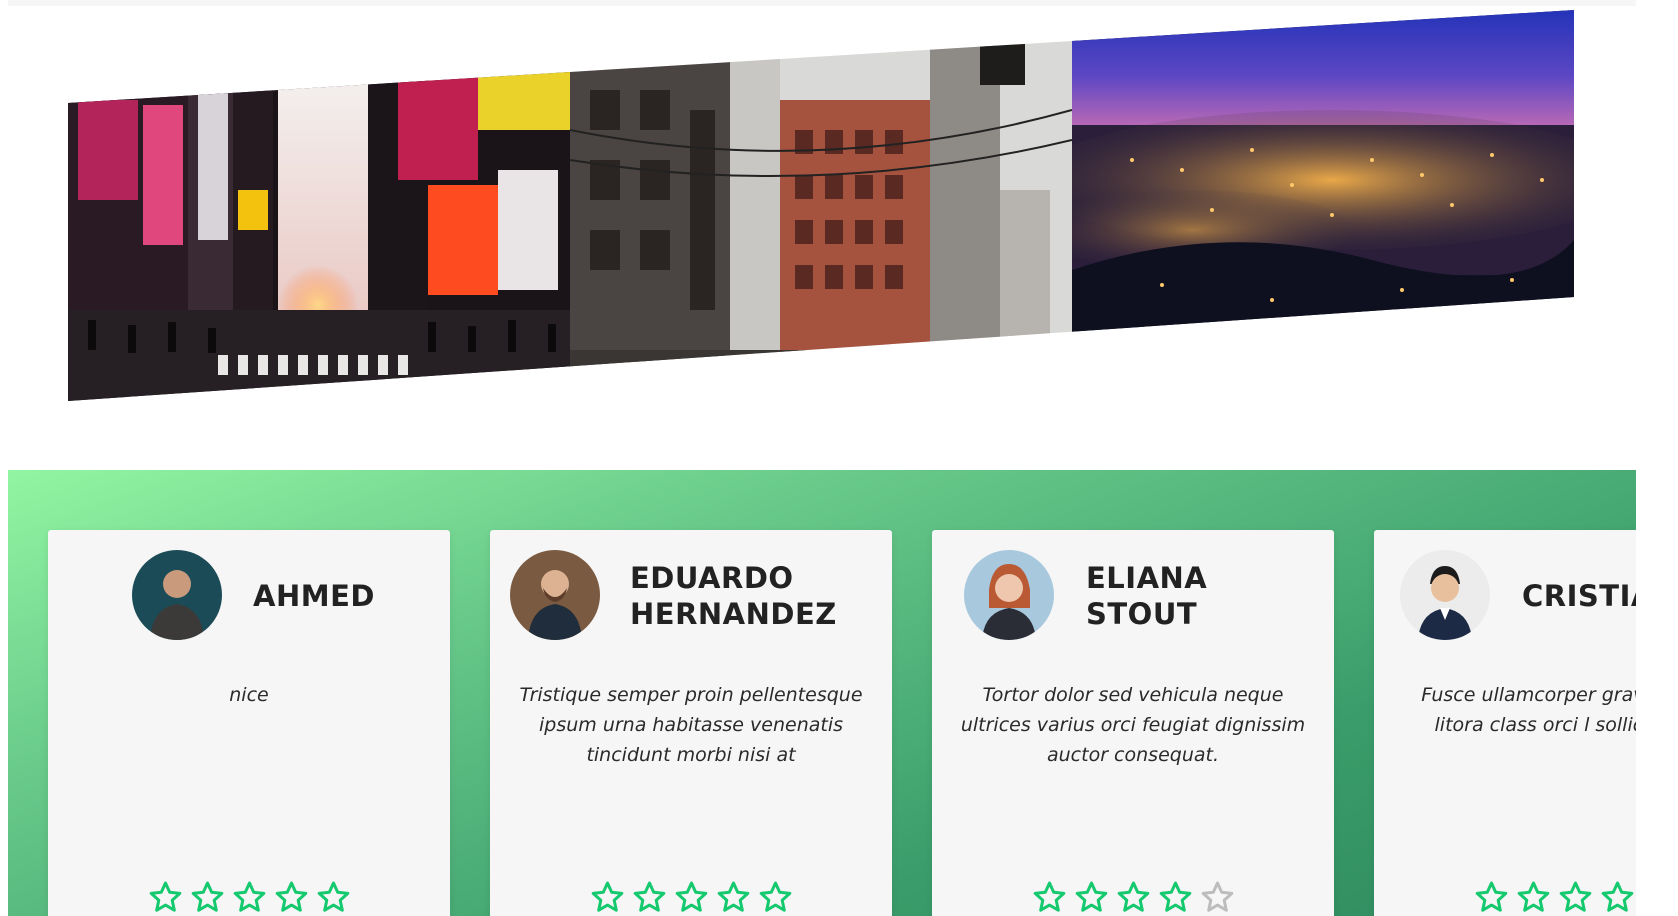  Describe the element at coordinates (1217, 896) in the screenshot. I see `star-empty-icon` at that location.